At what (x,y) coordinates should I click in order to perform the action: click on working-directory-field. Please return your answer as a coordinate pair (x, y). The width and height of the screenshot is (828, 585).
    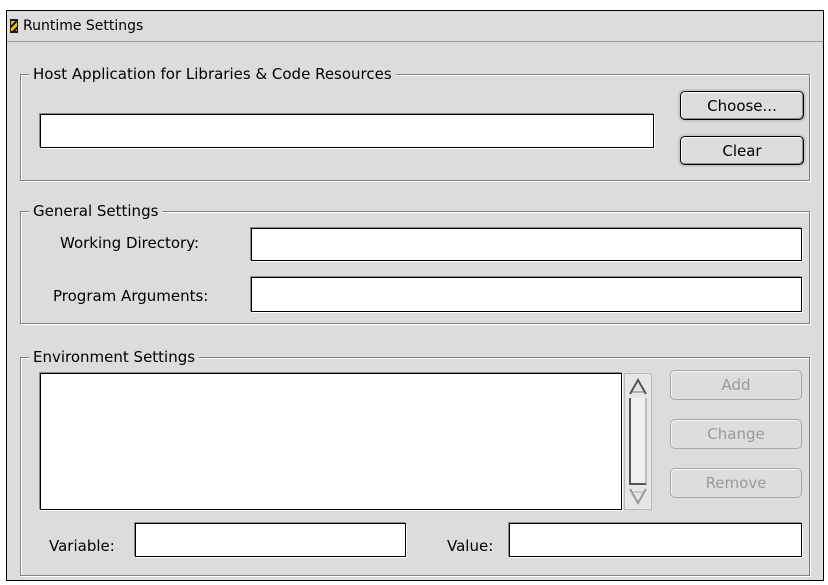
    Looking at the image, I should click on (526, 244).